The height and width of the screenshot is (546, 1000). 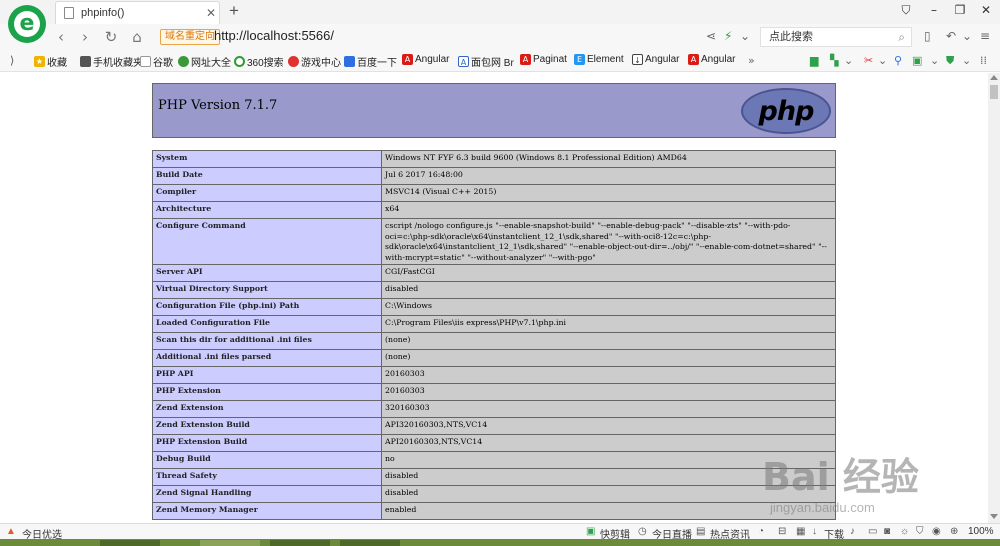 What do you see at coordinates (211, 13) in the screenshot?
I see `close-tab-icon: ✕` at bounding box center [211, 13].